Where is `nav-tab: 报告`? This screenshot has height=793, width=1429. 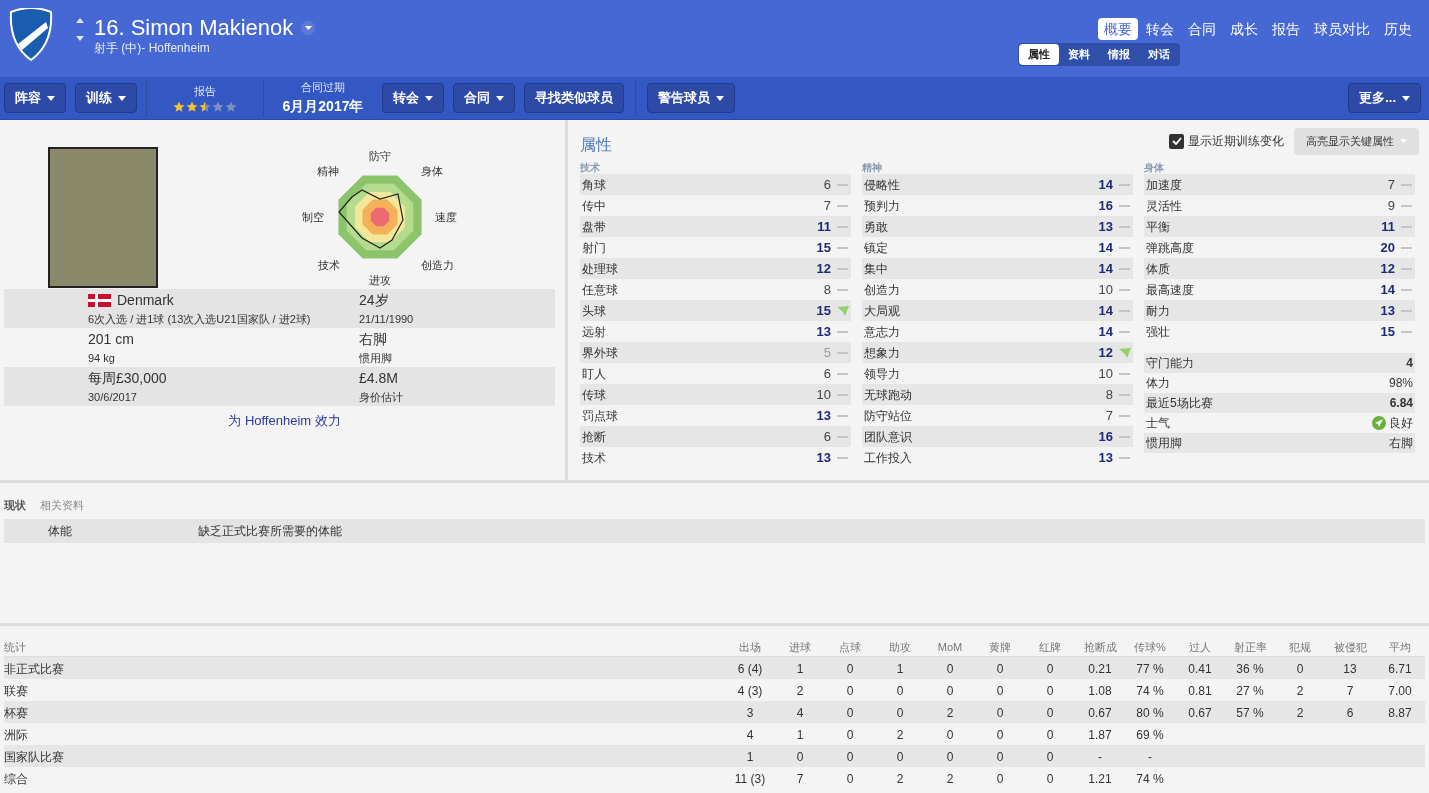 nav-tab: 报告 is located at coordinates (1286, 29).